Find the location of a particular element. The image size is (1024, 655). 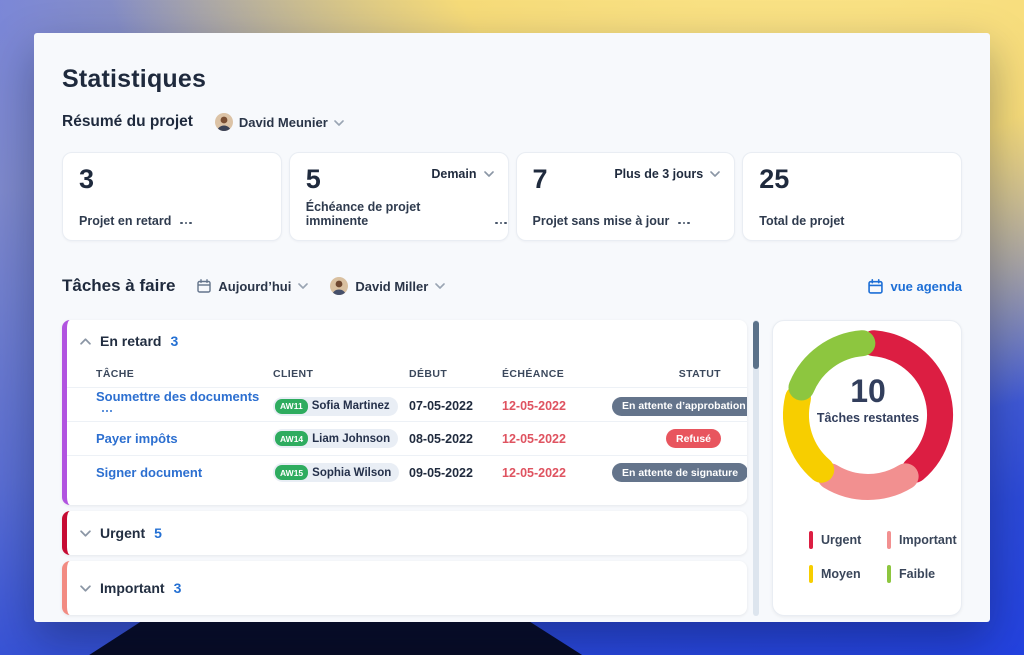

donut-chart: 10 Tâches restantes is located at coordinates (868, 416).